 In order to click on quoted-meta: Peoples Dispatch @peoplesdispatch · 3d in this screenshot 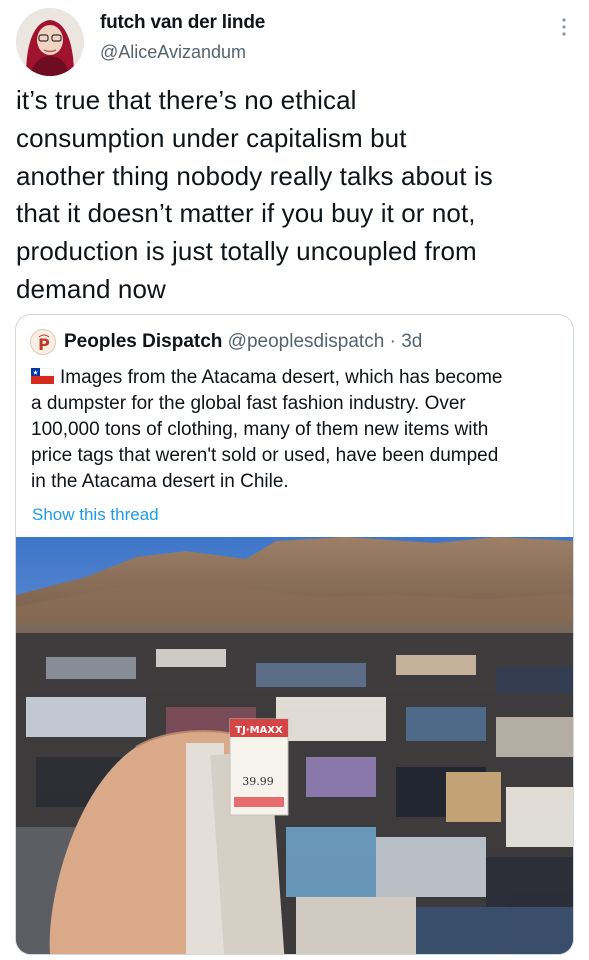, I will do `click(243, 342)`.